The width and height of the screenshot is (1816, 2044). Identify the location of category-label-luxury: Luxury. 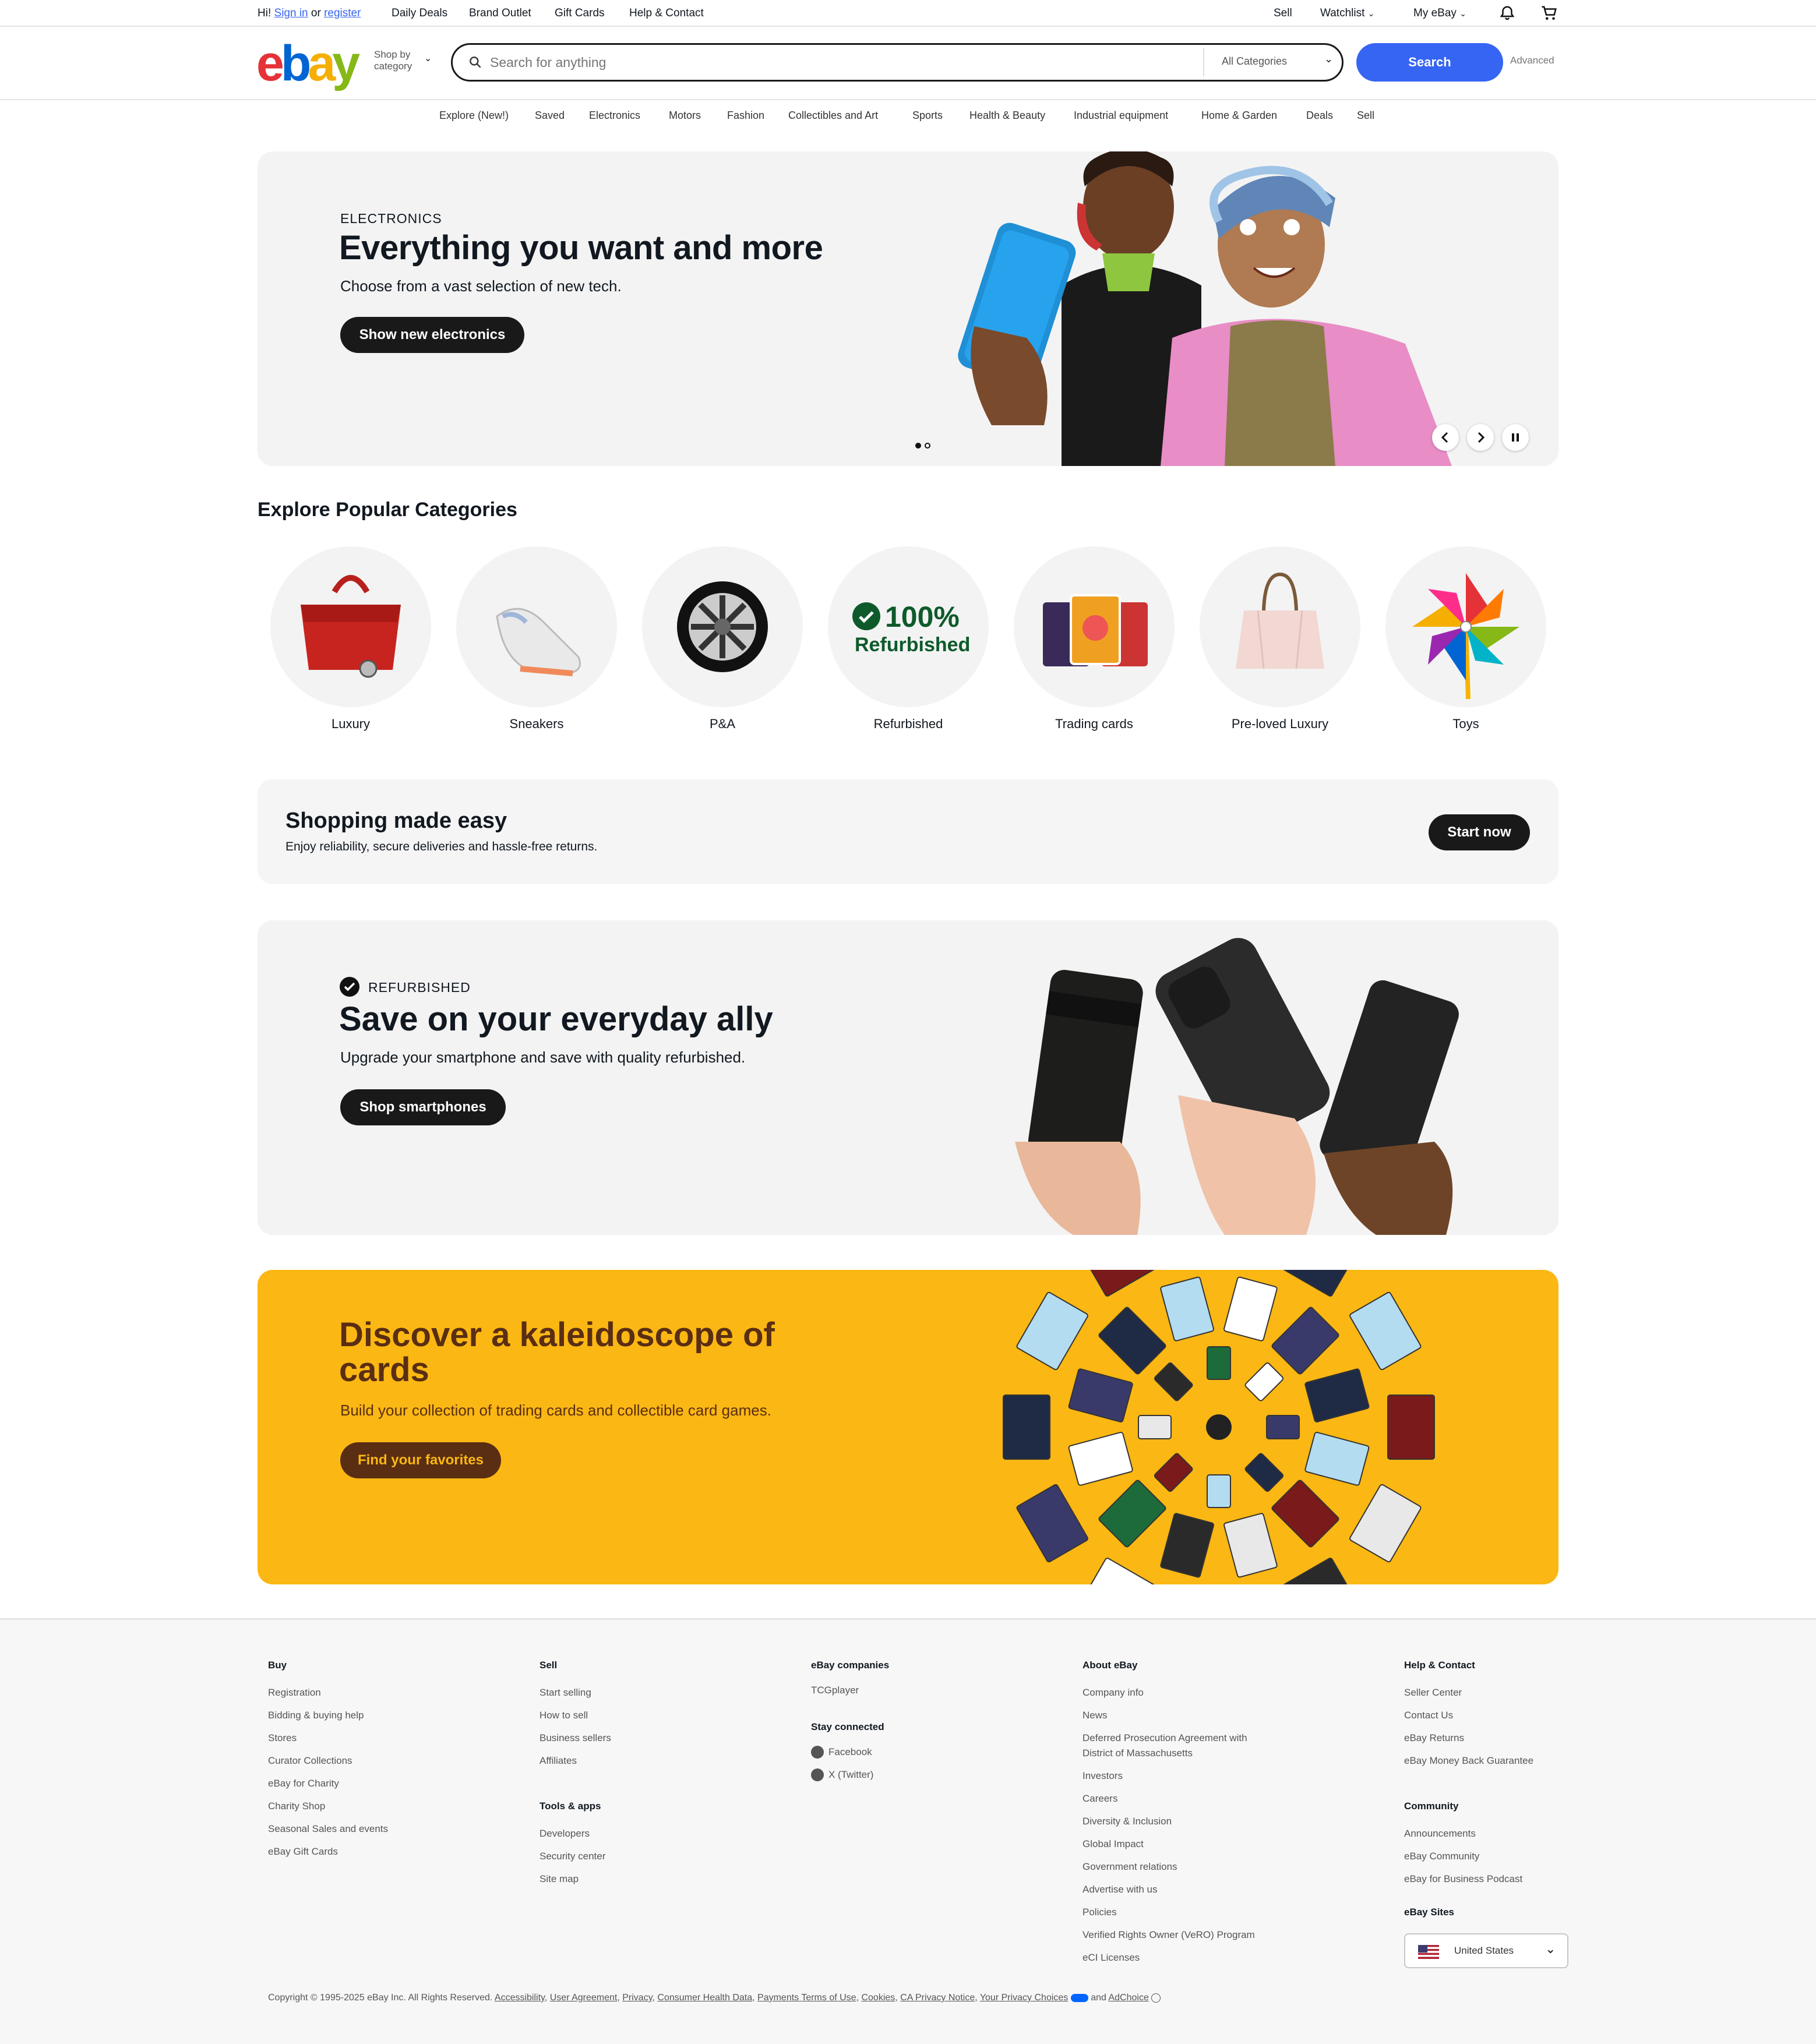
(351, 724).